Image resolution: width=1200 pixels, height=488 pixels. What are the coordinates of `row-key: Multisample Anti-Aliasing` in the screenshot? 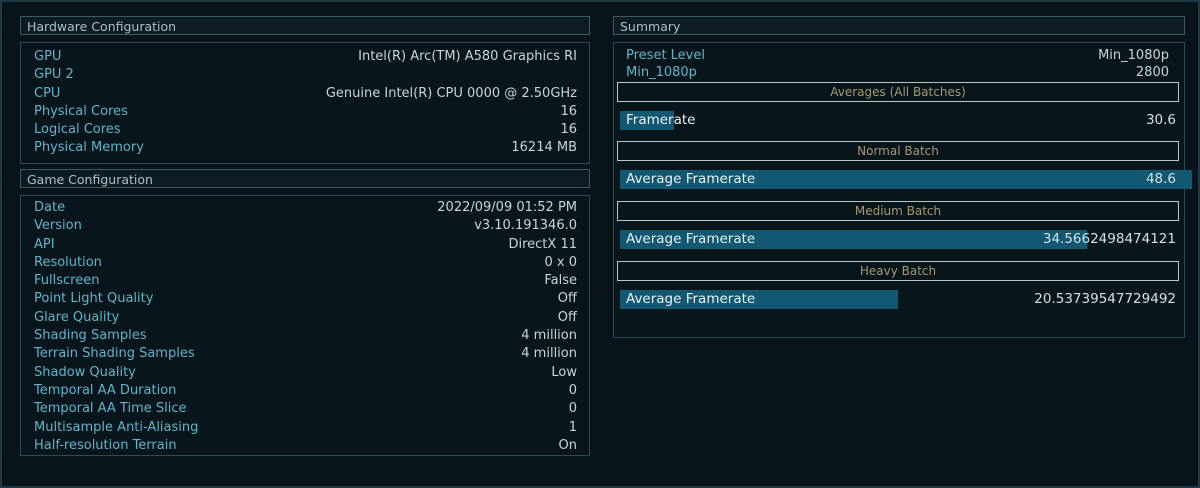 It's located at (116, 427).